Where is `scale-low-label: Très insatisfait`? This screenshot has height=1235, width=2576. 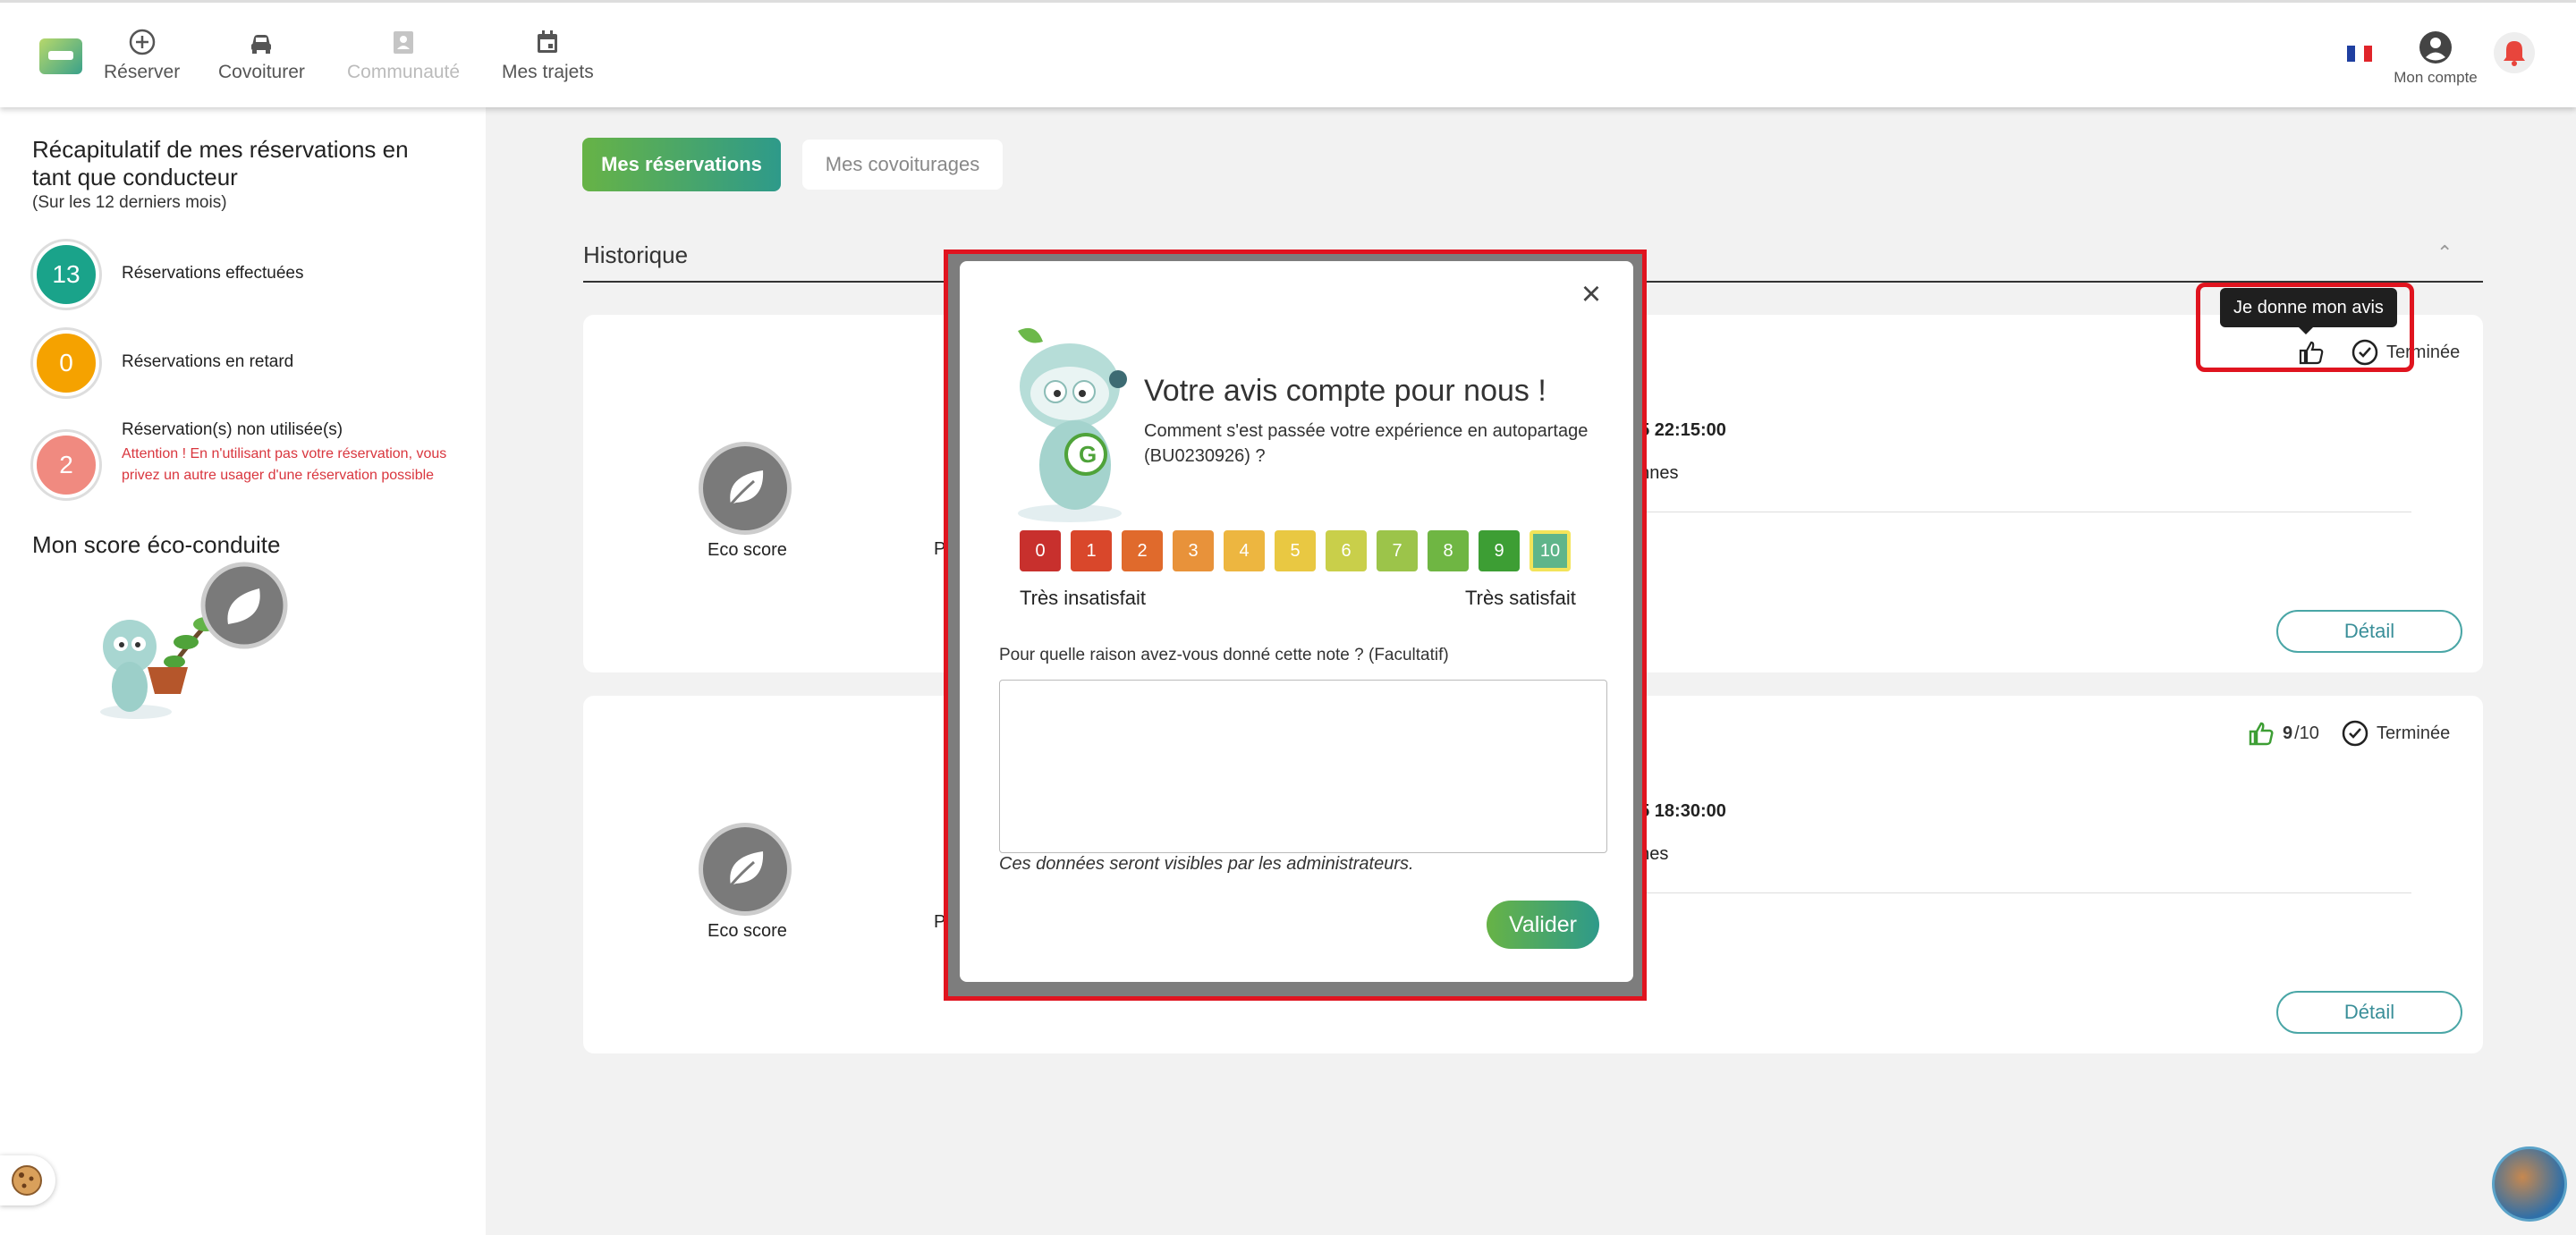 scale-low-label: Très insatisfait is located at coordinates (1083, 598).